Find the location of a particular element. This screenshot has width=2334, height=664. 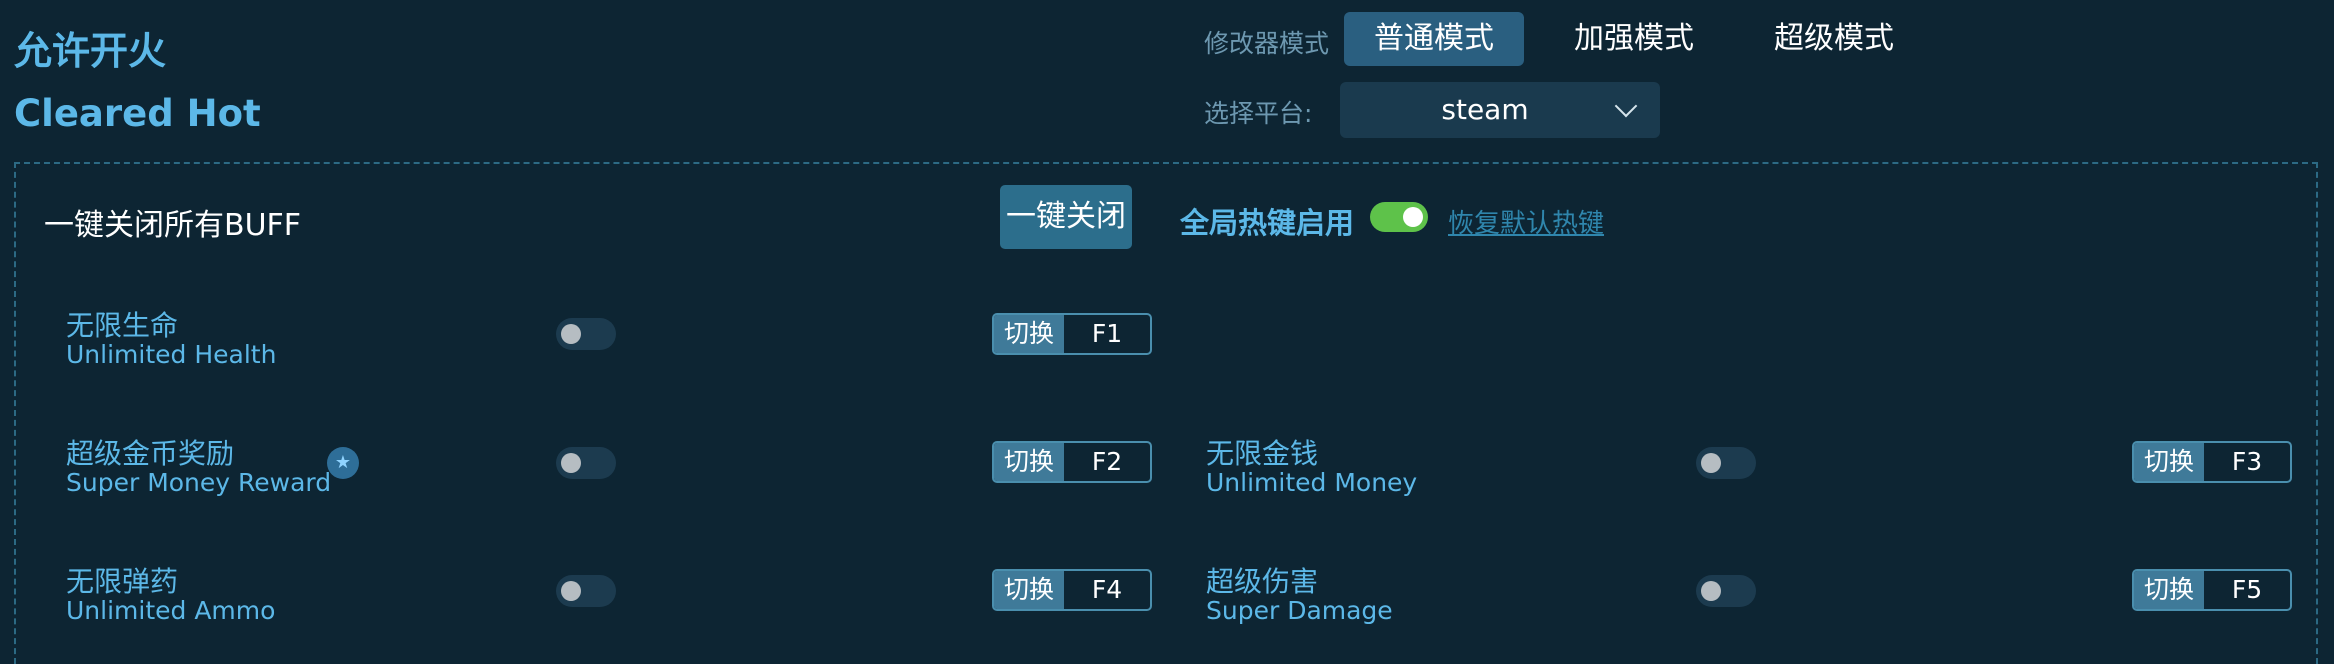

hotkey-unlimited-health: 切换 F1 is located at coordinates (1072, 334).